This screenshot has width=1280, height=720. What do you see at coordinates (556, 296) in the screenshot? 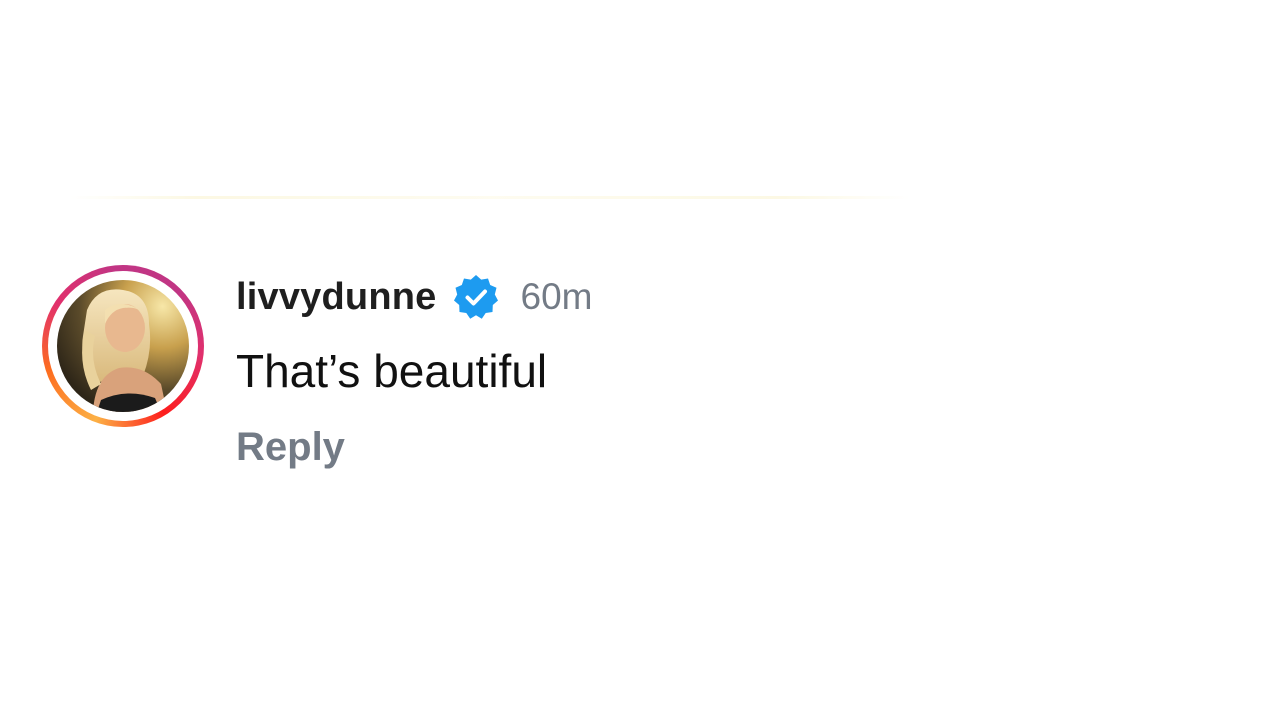
I see `comment-timestamp: 60m` at bounding box center [556, 296].